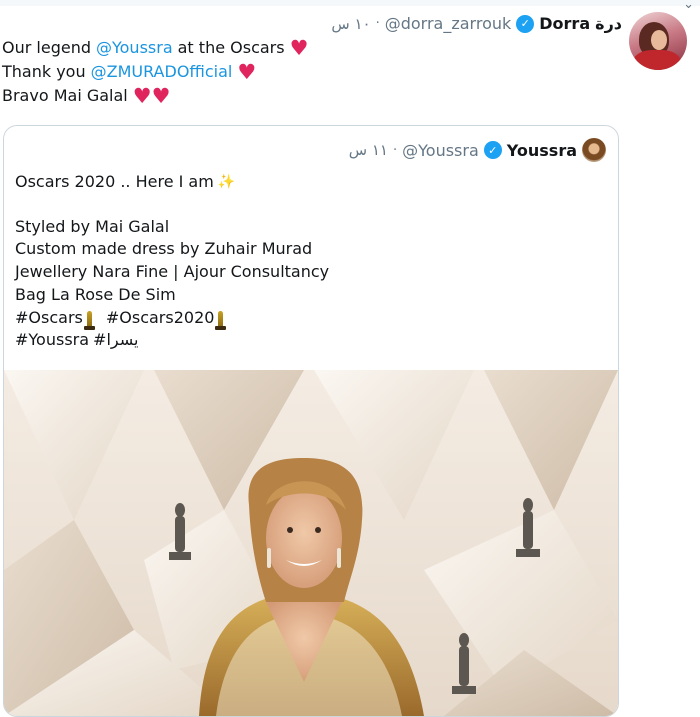 This screenshot has height=717, width=700. Describe the element at coordinates (95, 294) in the screenshot. I see `quoted-line-6: Bag La Rose De Sim` at that location.